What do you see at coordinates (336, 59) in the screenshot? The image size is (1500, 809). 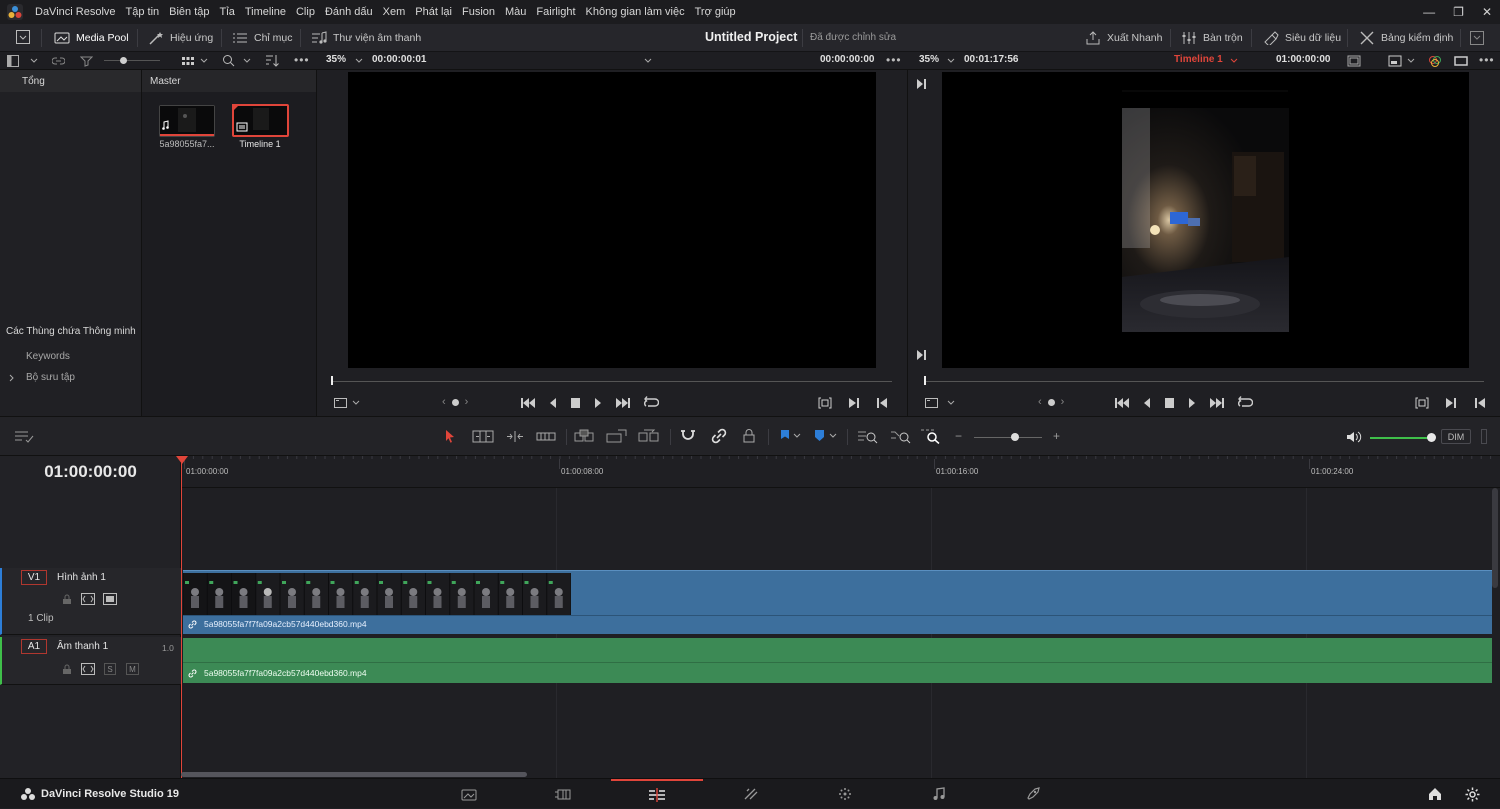 I see `source-zoom: 35%` at bounding box center [336, 59].